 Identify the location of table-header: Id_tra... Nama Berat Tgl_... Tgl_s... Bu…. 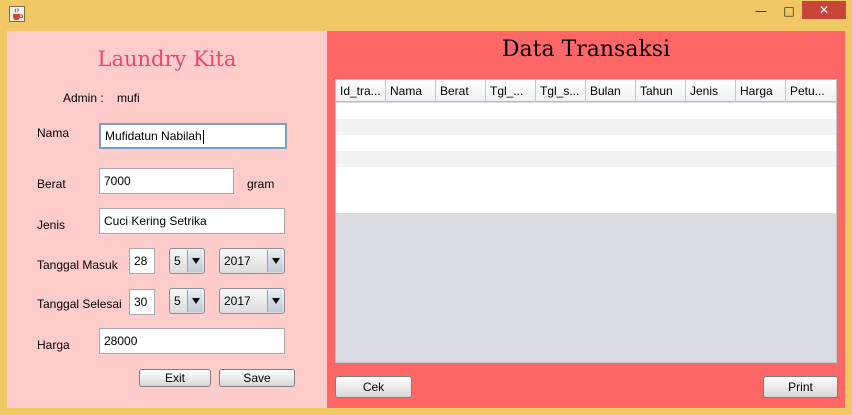
(586, 91).